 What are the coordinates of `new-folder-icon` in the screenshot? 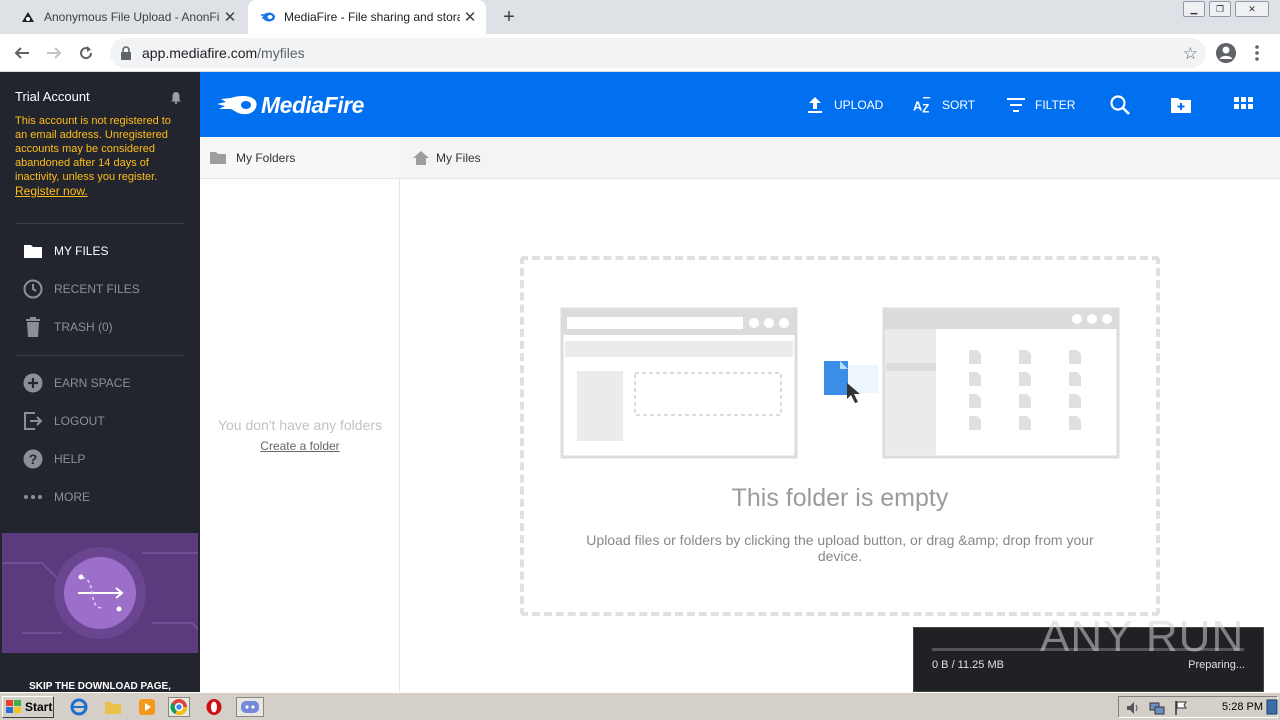 It's located at (1181, 105).